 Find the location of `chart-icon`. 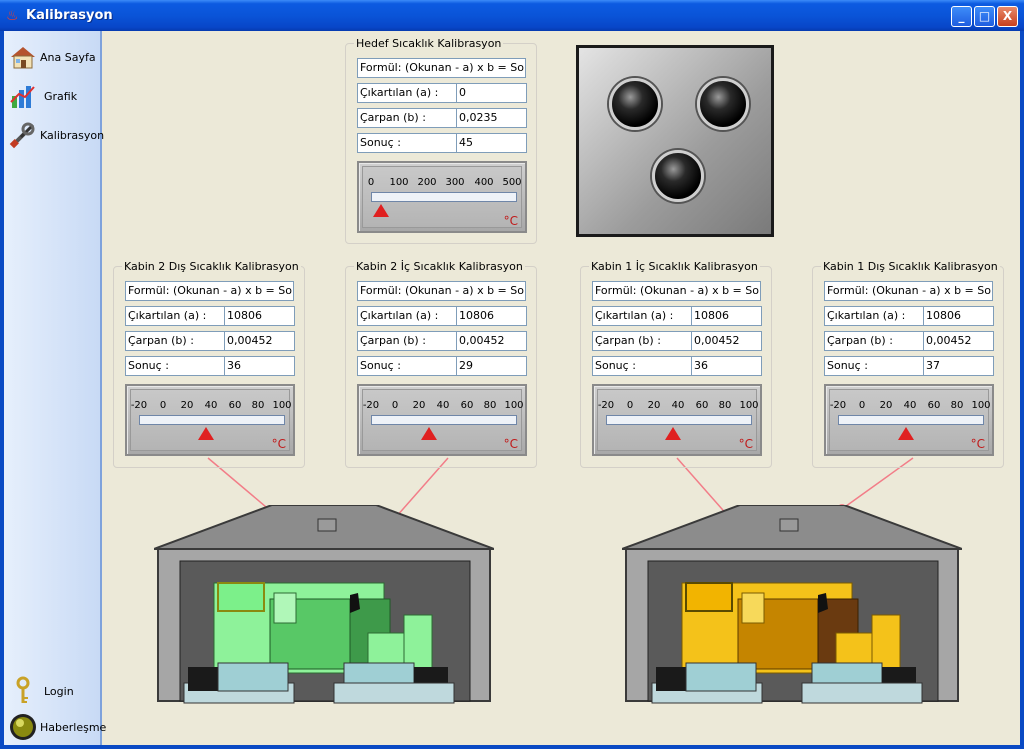

chart-icon is located at coordinates (23, 96).